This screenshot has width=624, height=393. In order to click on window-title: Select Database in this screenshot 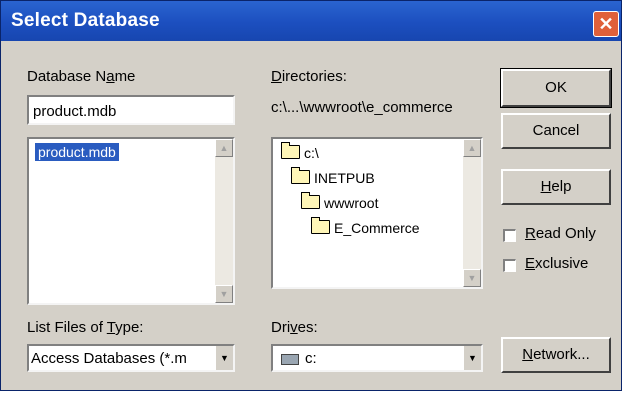, I will do `click(85, 20)`.